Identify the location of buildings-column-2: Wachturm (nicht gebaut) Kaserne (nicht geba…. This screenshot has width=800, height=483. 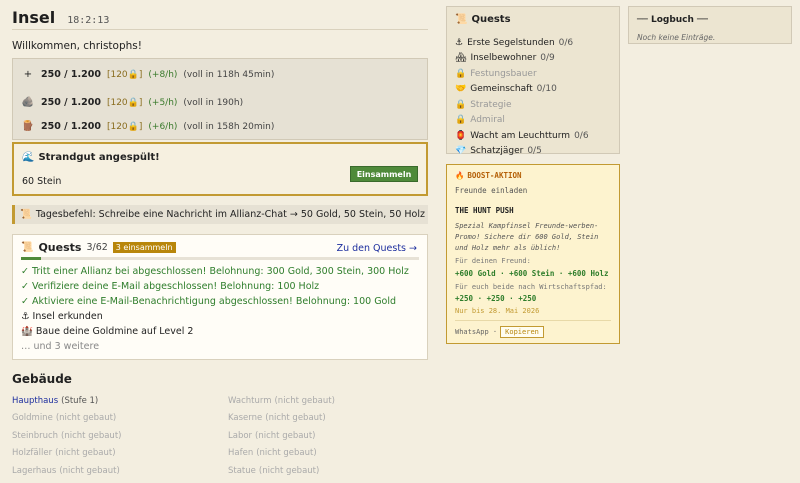
(290, 437).